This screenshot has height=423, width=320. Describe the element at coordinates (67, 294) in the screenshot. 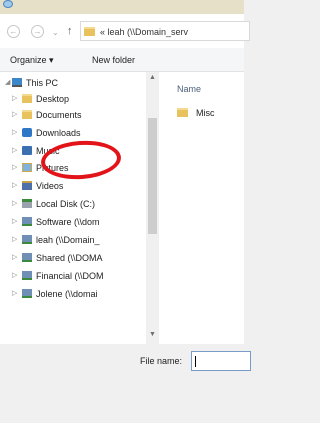

I see `tree-item-label: Jolene (\\domai` at that location.